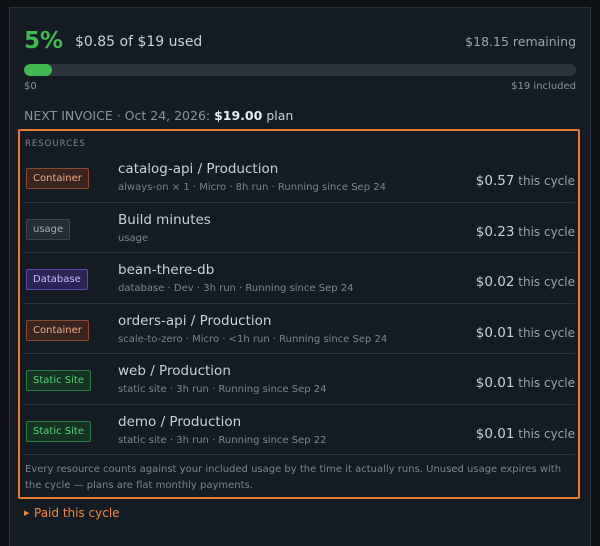 The width and height of the screenshot is (600, 546). What do you see at coordinates (300, 41) in the screenshot?
I see `usage-header: 5% $0.85 of $19 used $18.15 remaining` at bounding box center [300, 41].